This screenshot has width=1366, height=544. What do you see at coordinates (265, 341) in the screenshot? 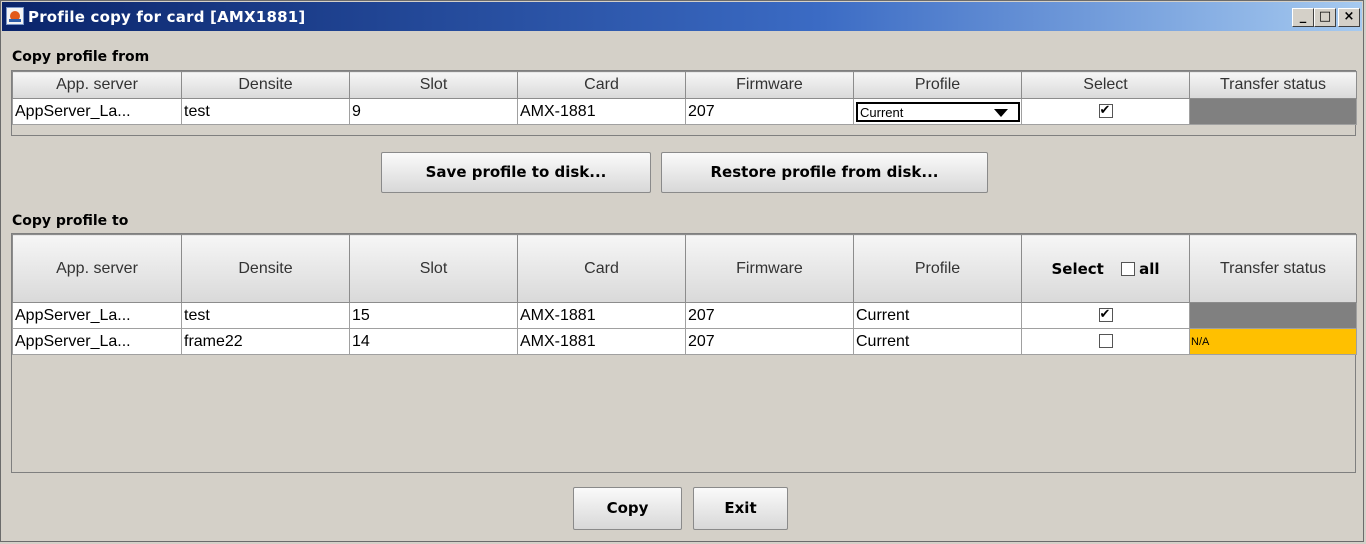
I see `cell-densite: frame22` at bounding box center [265, 341].